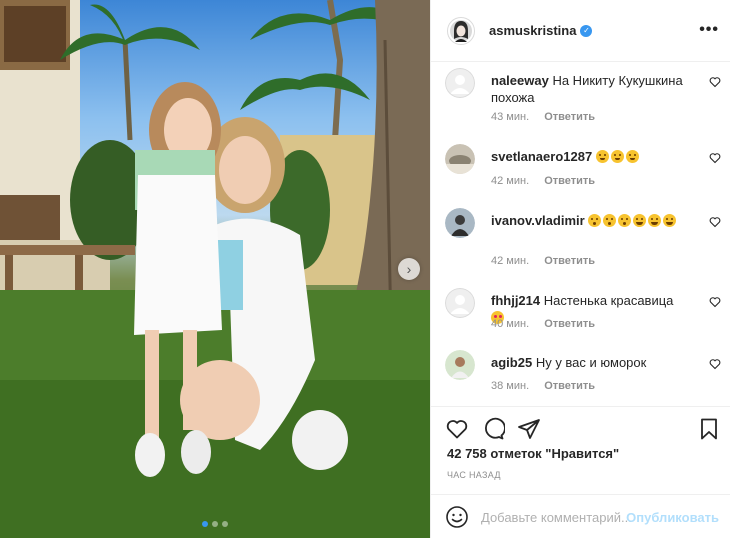 This screenshot has width=730, height=538. I want to click on post-header: asmuskristina ✓ •••, so click(580, 31).